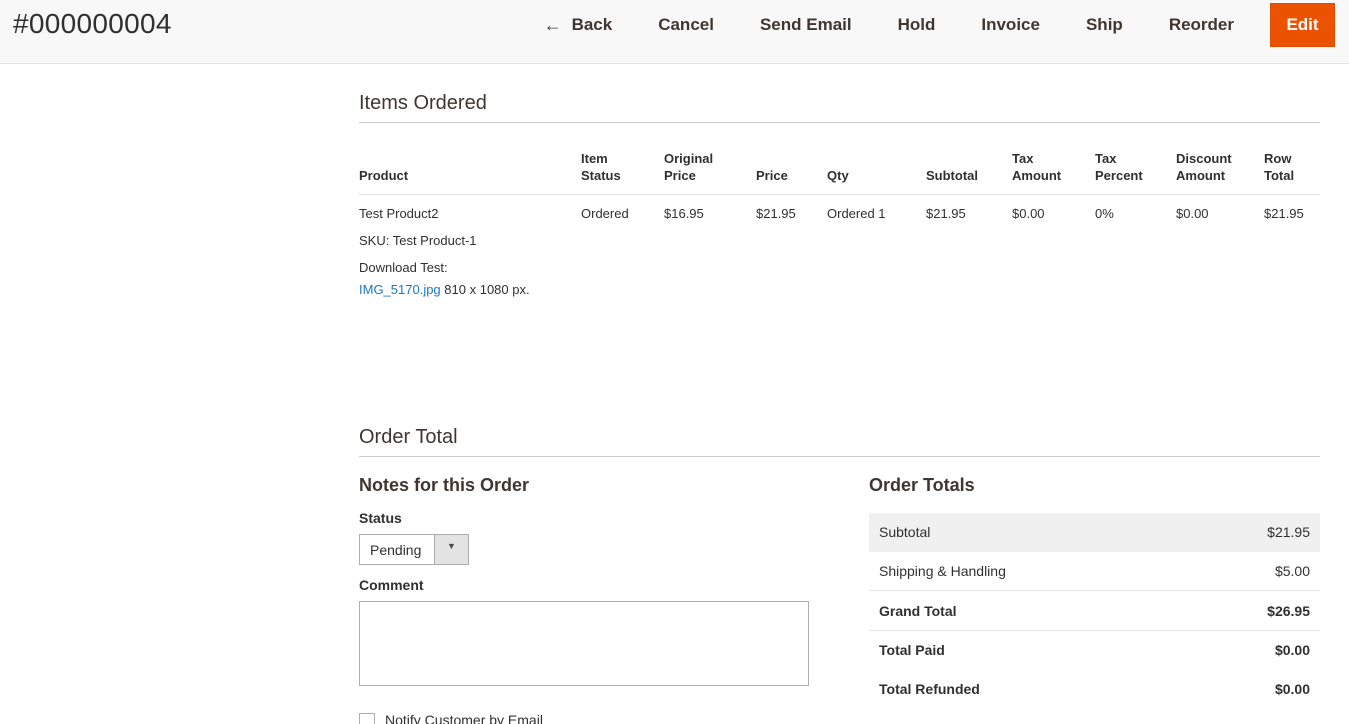 This screenshot has height=724, width=1349. I want to click on arrow-left-icon: ←, so click(552, 24).